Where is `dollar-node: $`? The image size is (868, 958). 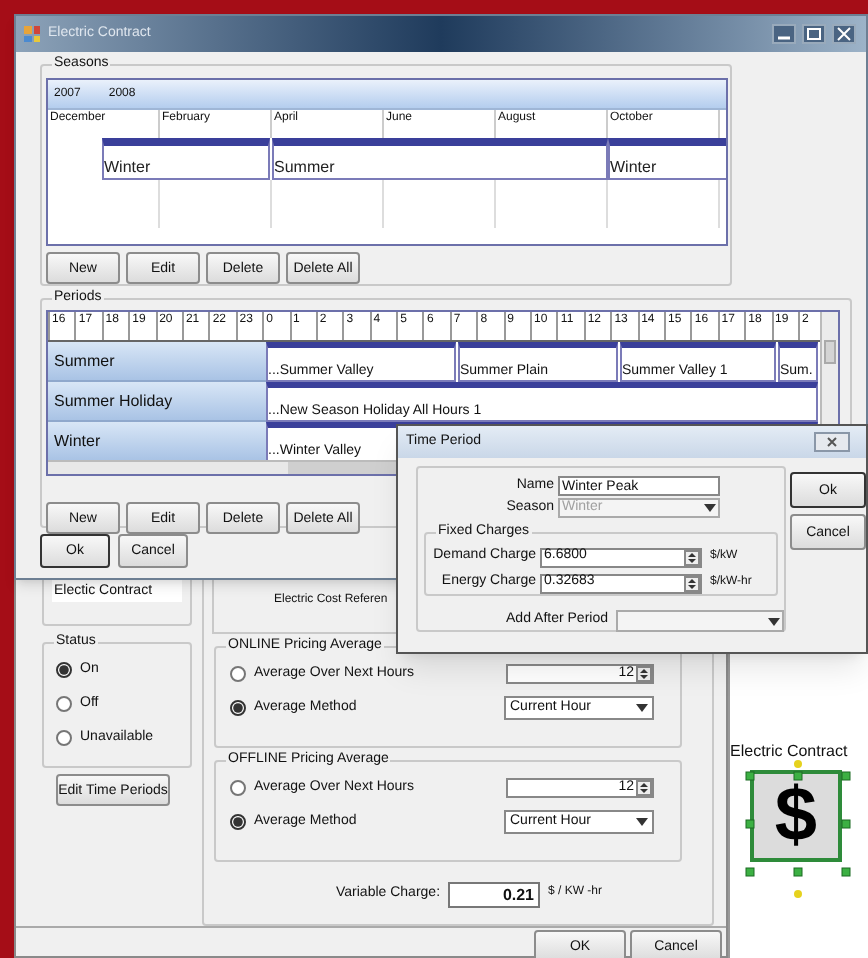
dollar-node: $ is located at coordinates (796, 816).